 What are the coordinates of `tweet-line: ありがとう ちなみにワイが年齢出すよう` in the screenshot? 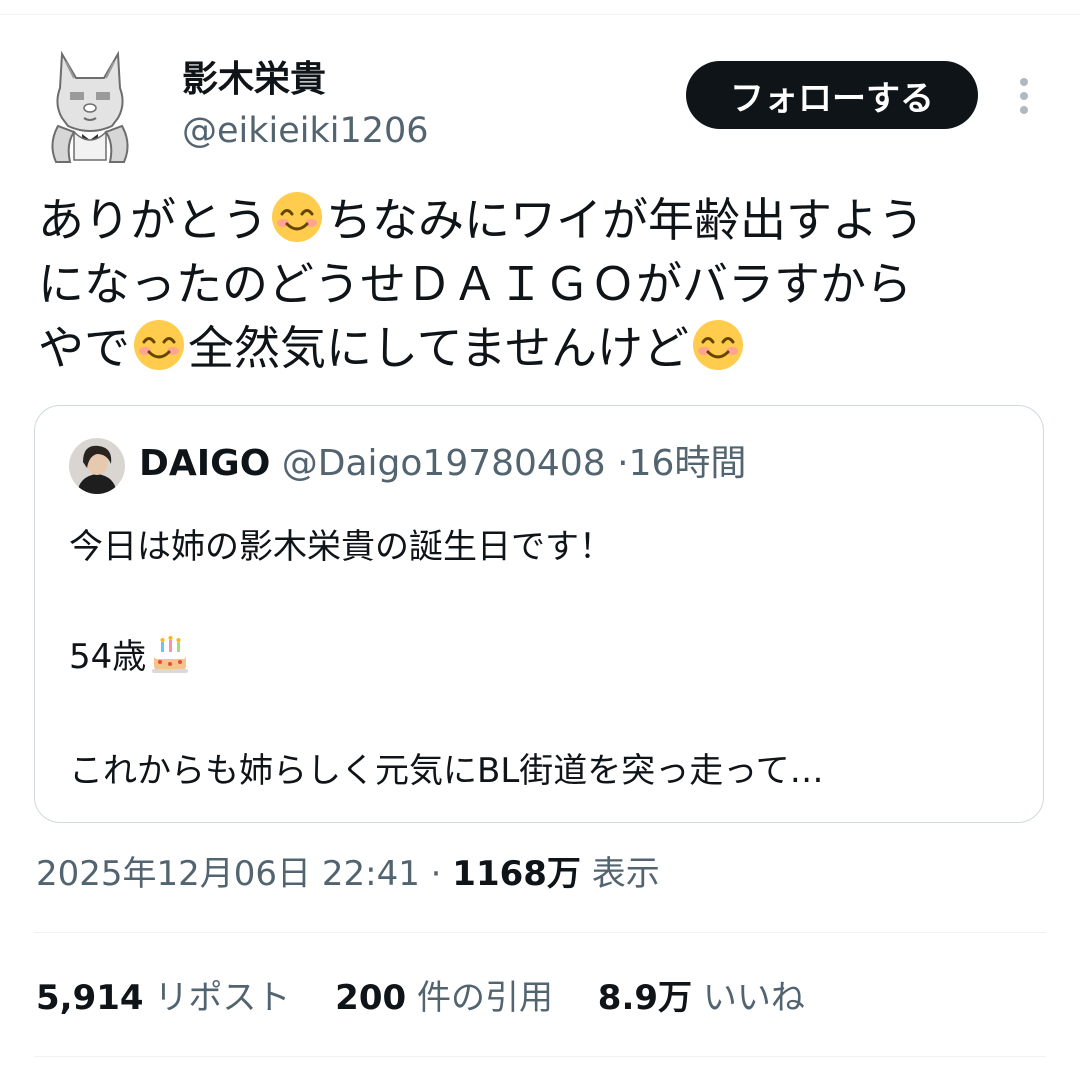 It's located at (543, 220).